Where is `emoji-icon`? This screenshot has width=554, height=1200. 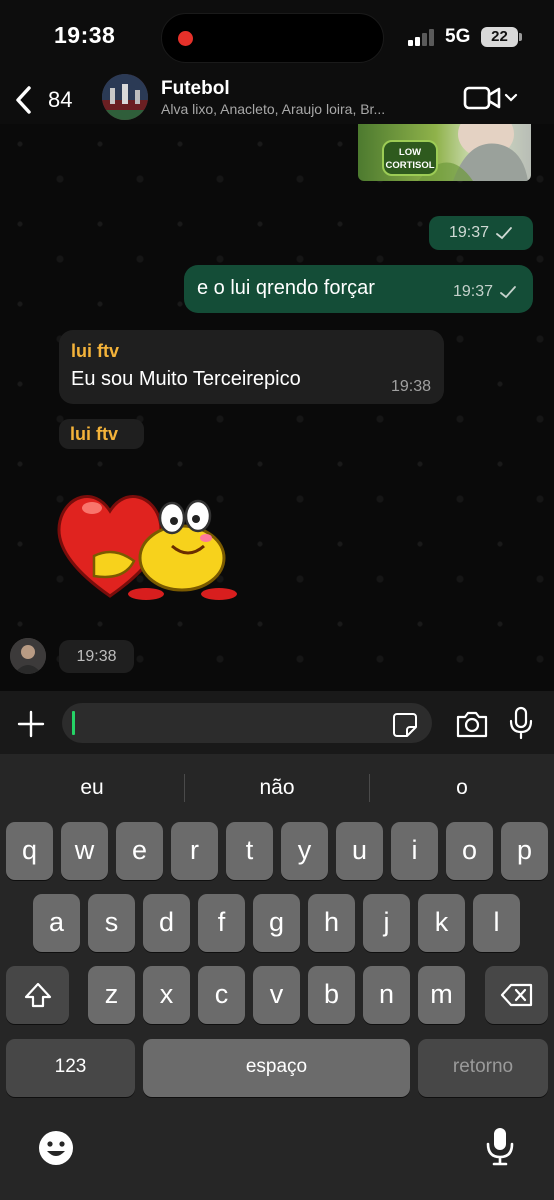 emoji-icon is located at coordinates (56, 1148).